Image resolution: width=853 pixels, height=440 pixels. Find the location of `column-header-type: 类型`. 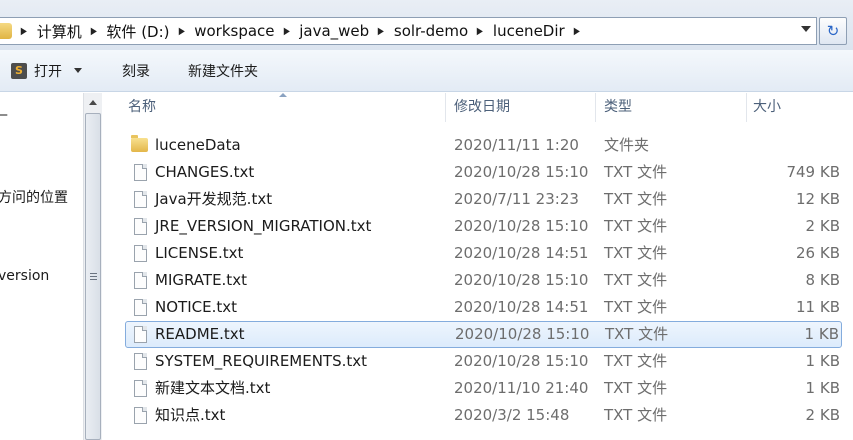

column-header-type: 类型 is located at coordinates (618, 107).